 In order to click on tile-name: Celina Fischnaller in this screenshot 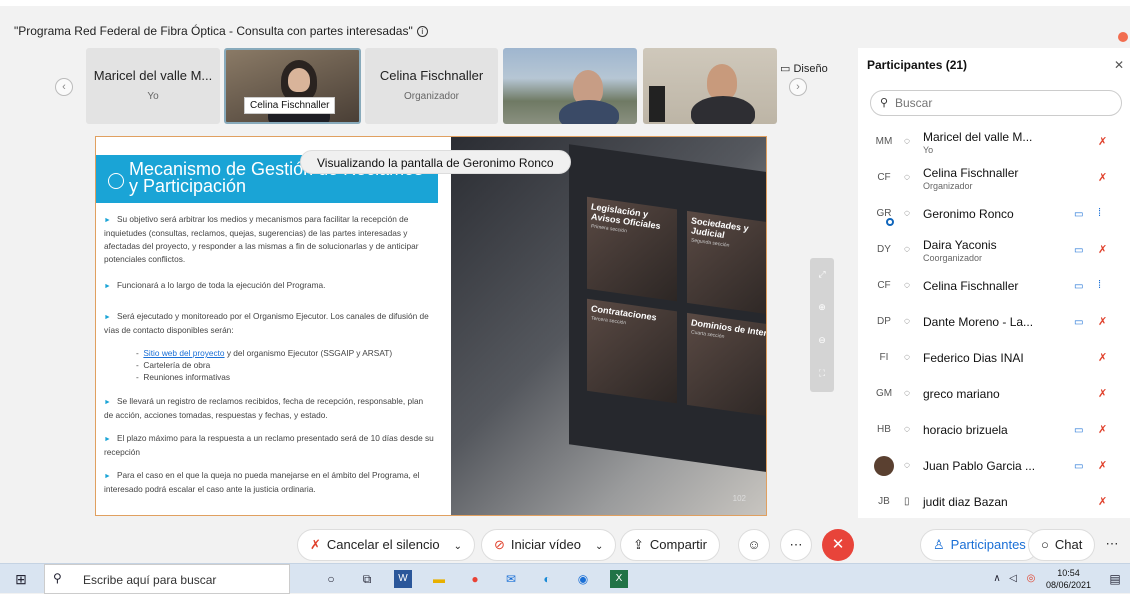, I will do `click(431, 75)`.